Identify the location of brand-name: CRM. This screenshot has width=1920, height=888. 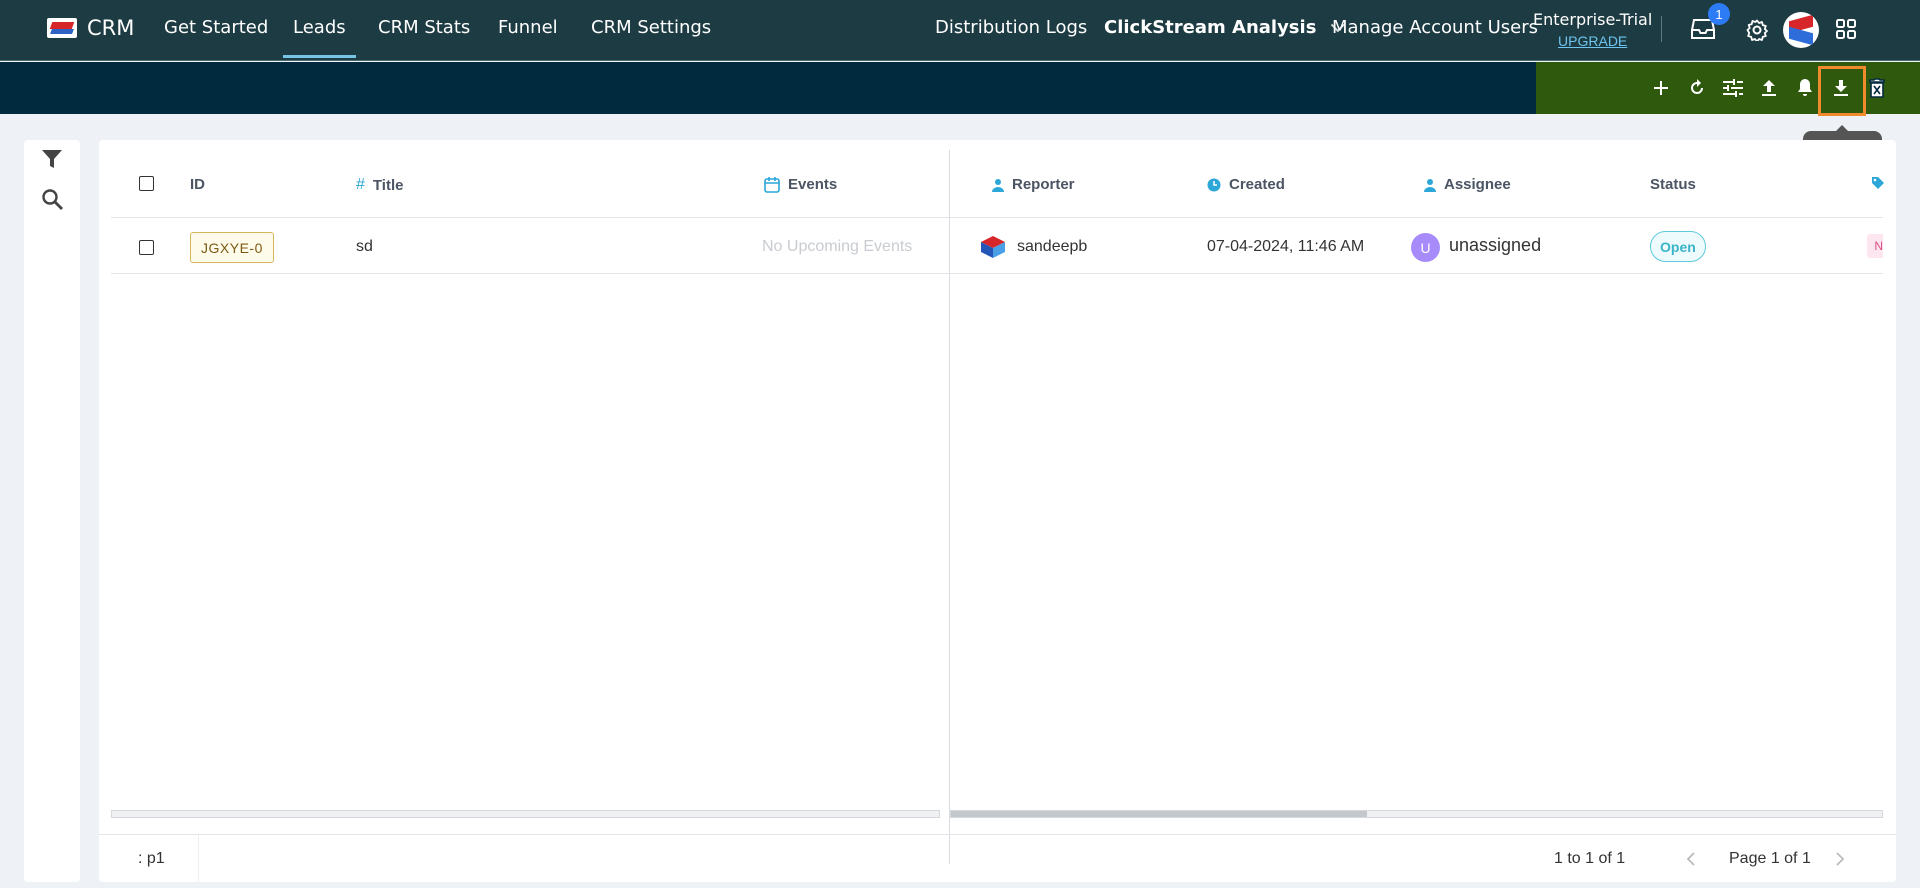
(111, 28).